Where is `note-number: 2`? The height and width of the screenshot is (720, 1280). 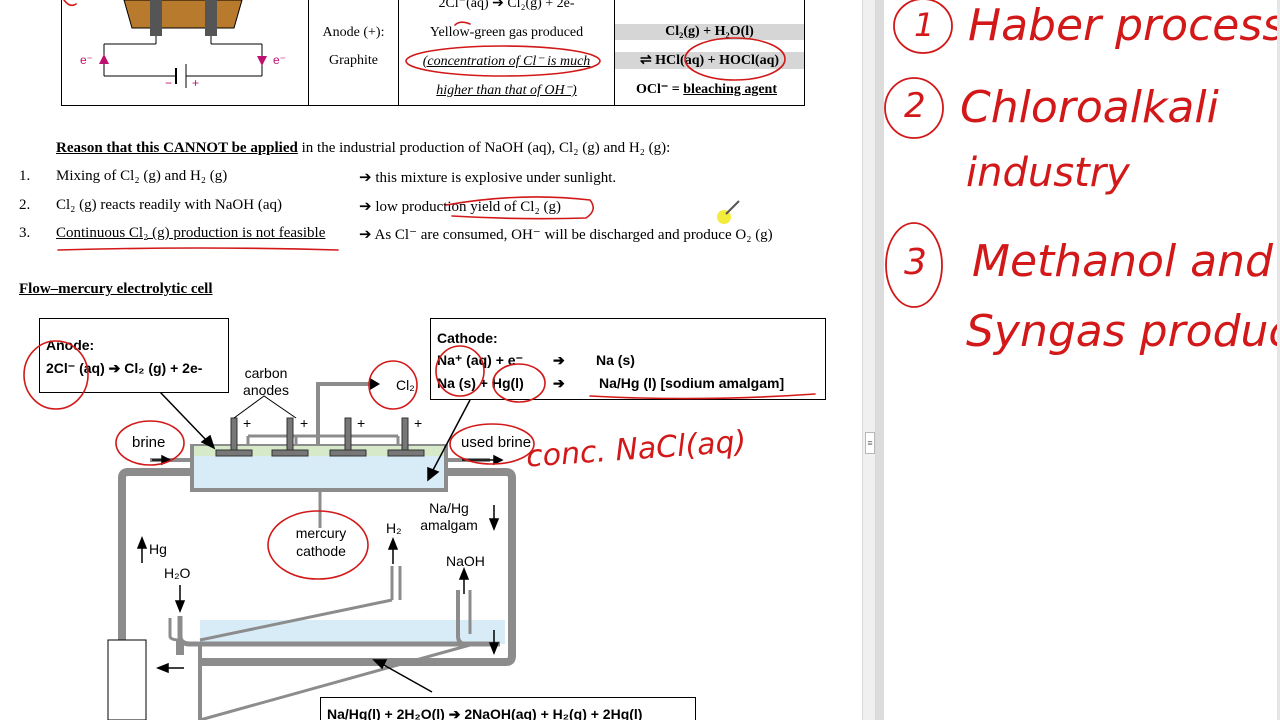 note-number: 2 is located at coordinates (915, 106).